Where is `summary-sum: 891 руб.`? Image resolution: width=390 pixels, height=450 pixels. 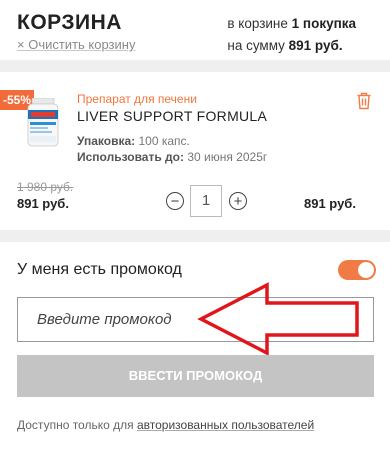
summary-sum: 891 руб. is located at coordinates (315, 45).